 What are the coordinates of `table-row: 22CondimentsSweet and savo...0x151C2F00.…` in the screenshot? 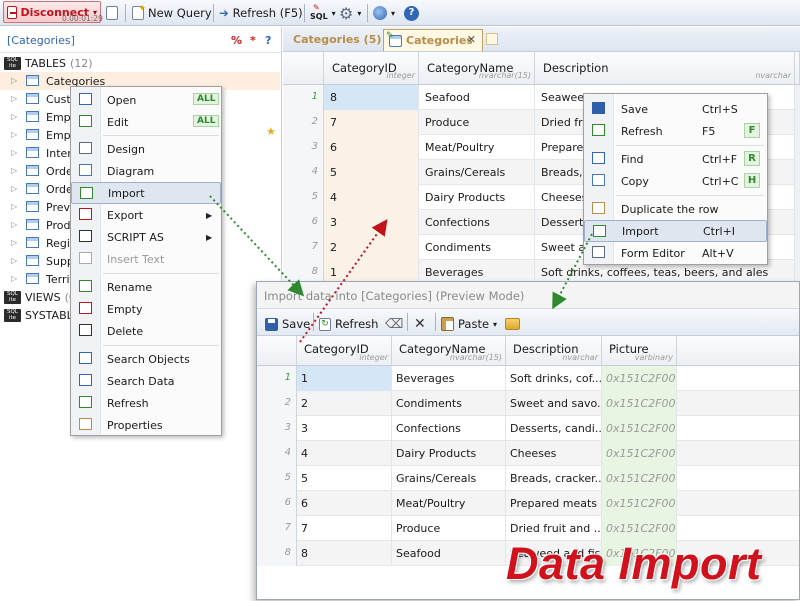 It's located at (528, 403).